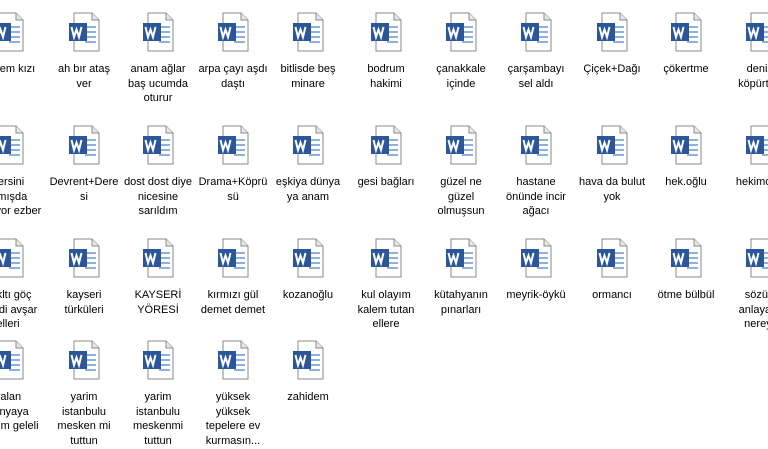 This screenshot has height=449, width=768. I want to click on file-name-label: bitlisde beş minare, so click(308, 76).